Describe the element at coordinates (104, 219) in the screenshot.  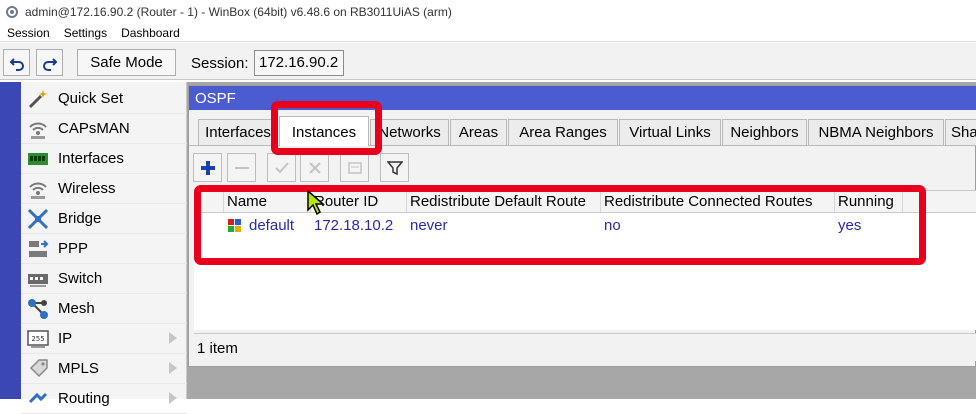
I see `sidebar-item-bridge: Bridge` at that location.